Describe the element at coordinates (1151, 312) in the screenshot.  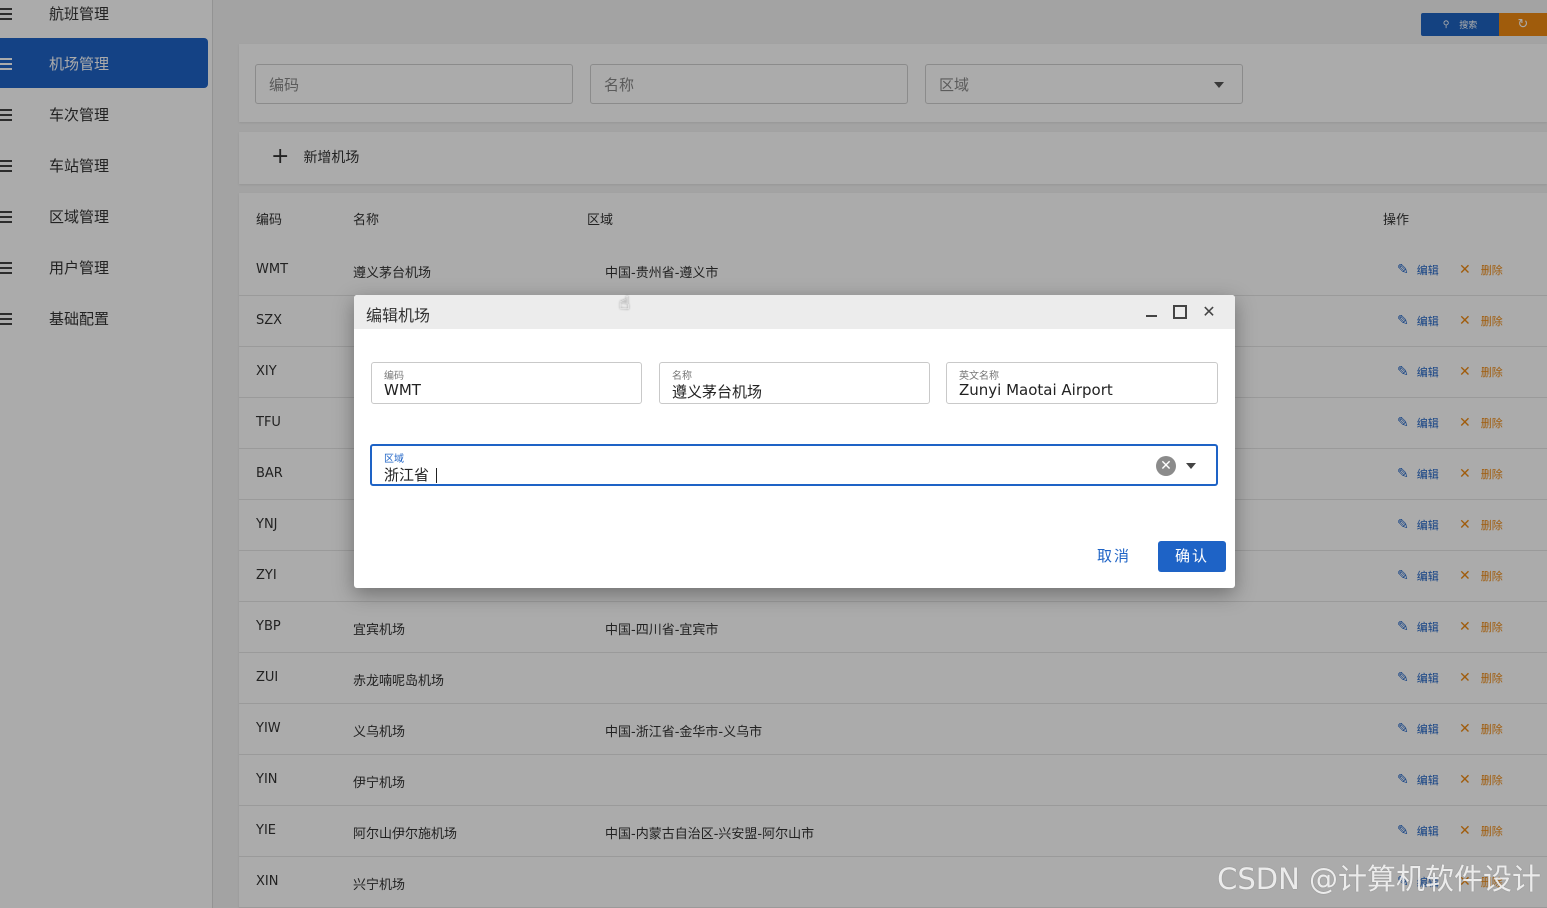
I see `minimize-icon` at that location.